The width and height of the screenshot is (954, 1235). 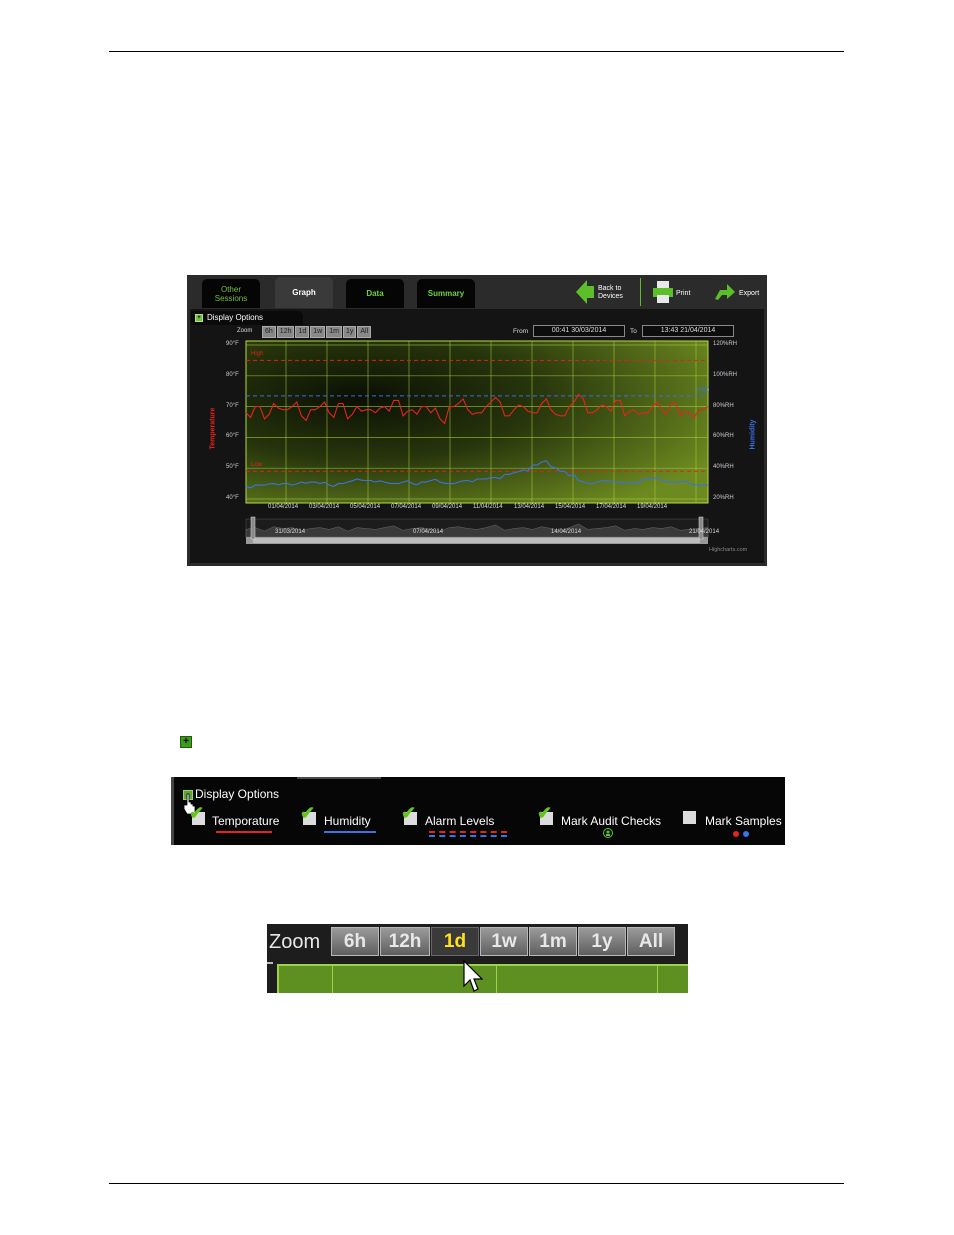 What do you see at coordinates (232, 436) in the screenshot?
I see `temperature-tick-label: 60°F` at bounding box center [232, 436].